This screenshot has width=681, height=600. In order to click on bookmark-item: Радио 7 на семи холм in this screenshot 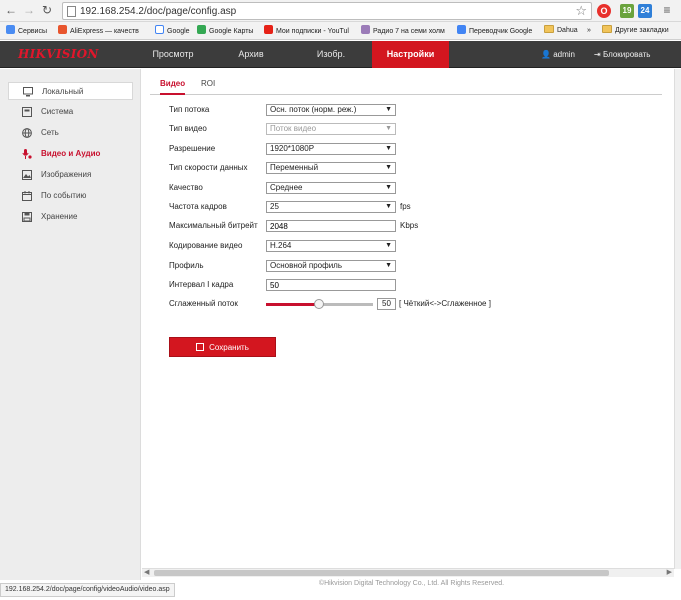, I will do `click(406, 31)`.